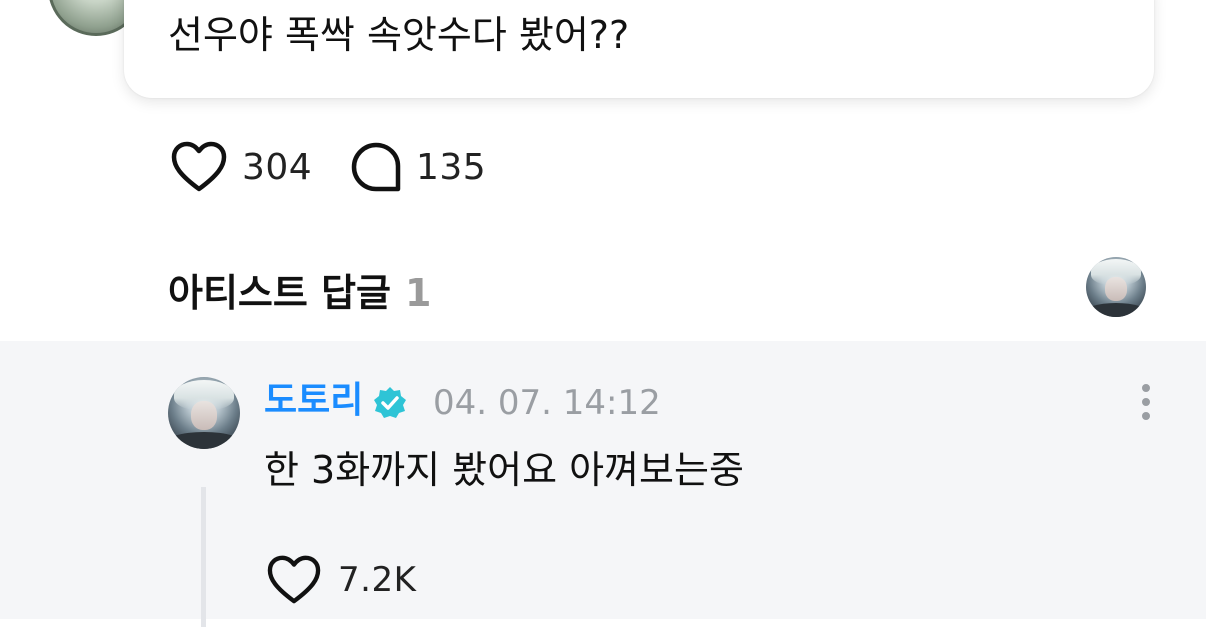  I want to click on artist-replies-count: 1, so click(418, 293).